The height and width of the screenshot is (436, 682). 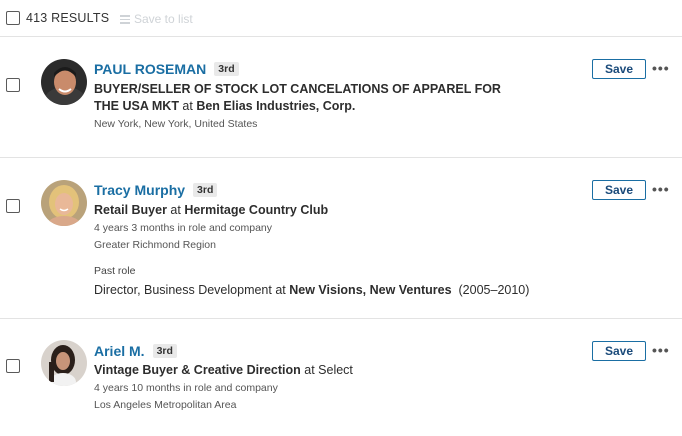 I want to click on headline-company: Ben Elias Industries, Corp., so click(x=276, y=106).